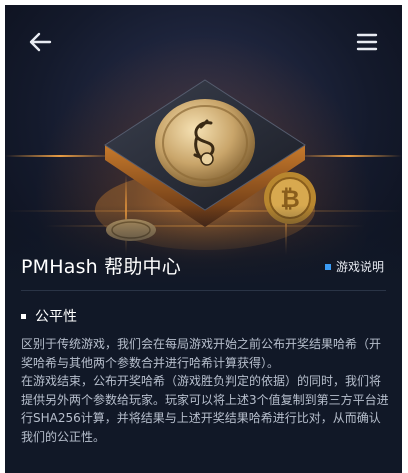 Image resolution: width=408 pixels, height=473 pixels. What do you see at coordinates (56, 317) in the screenshot?
I see `section-title: 公平性` at bounding box center [56, 317].